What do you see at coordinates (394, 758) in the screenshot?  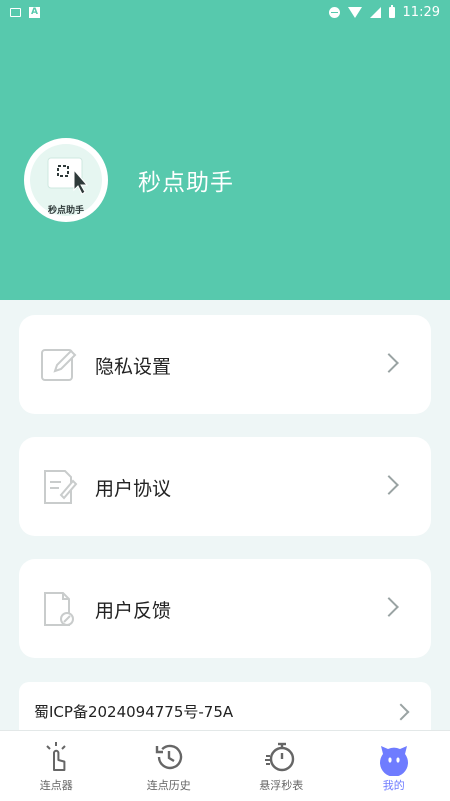 I see `mascot-icon` at bounding box center [394, 758].